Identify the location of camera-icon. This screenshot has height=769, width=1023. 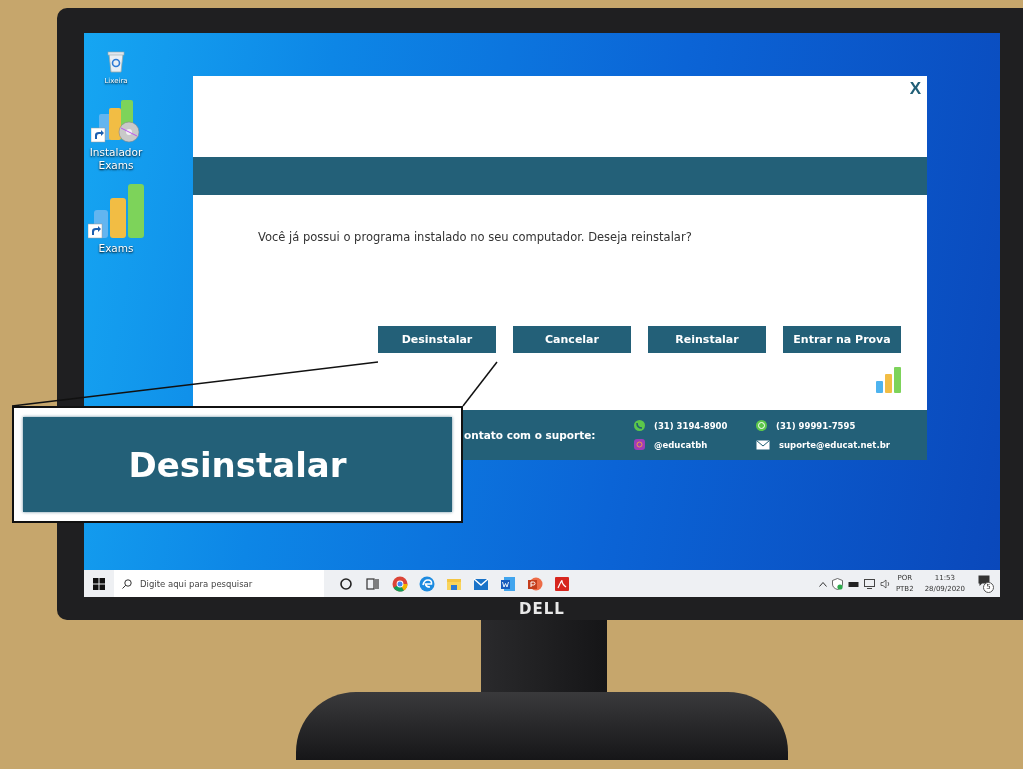
(639, 444).